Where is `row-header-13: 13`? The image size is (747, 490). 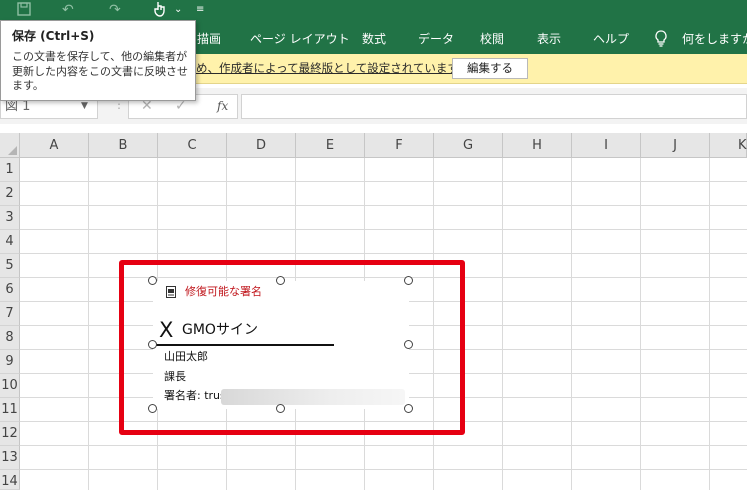
row-header-13: 13 is located at coordinates (10, 458).